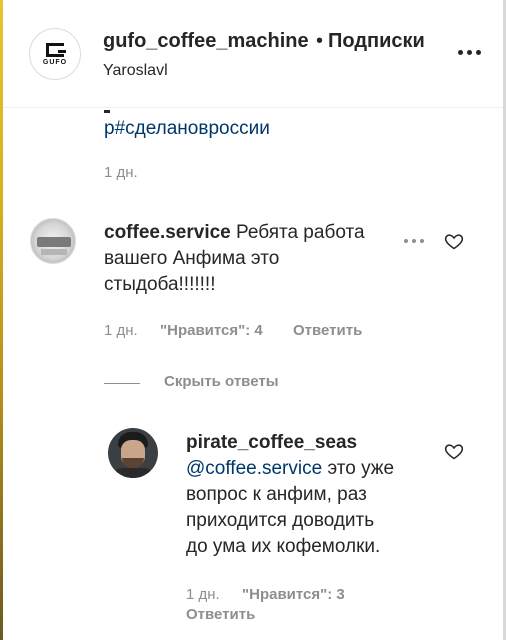 This screenshot has height=640, width=506. What do you see at coordinates (55, 62) in the screenshot?
I see `logo-text: GUFO` at bounding box center [55, 62].